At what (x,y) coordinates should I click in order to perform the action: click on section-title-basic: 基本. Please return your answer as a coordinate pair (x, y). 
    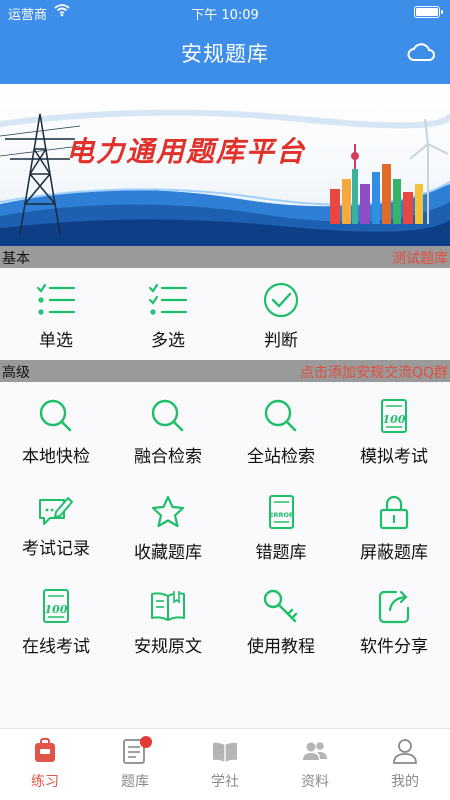
    Looking at the image, I should click on (16, 259).